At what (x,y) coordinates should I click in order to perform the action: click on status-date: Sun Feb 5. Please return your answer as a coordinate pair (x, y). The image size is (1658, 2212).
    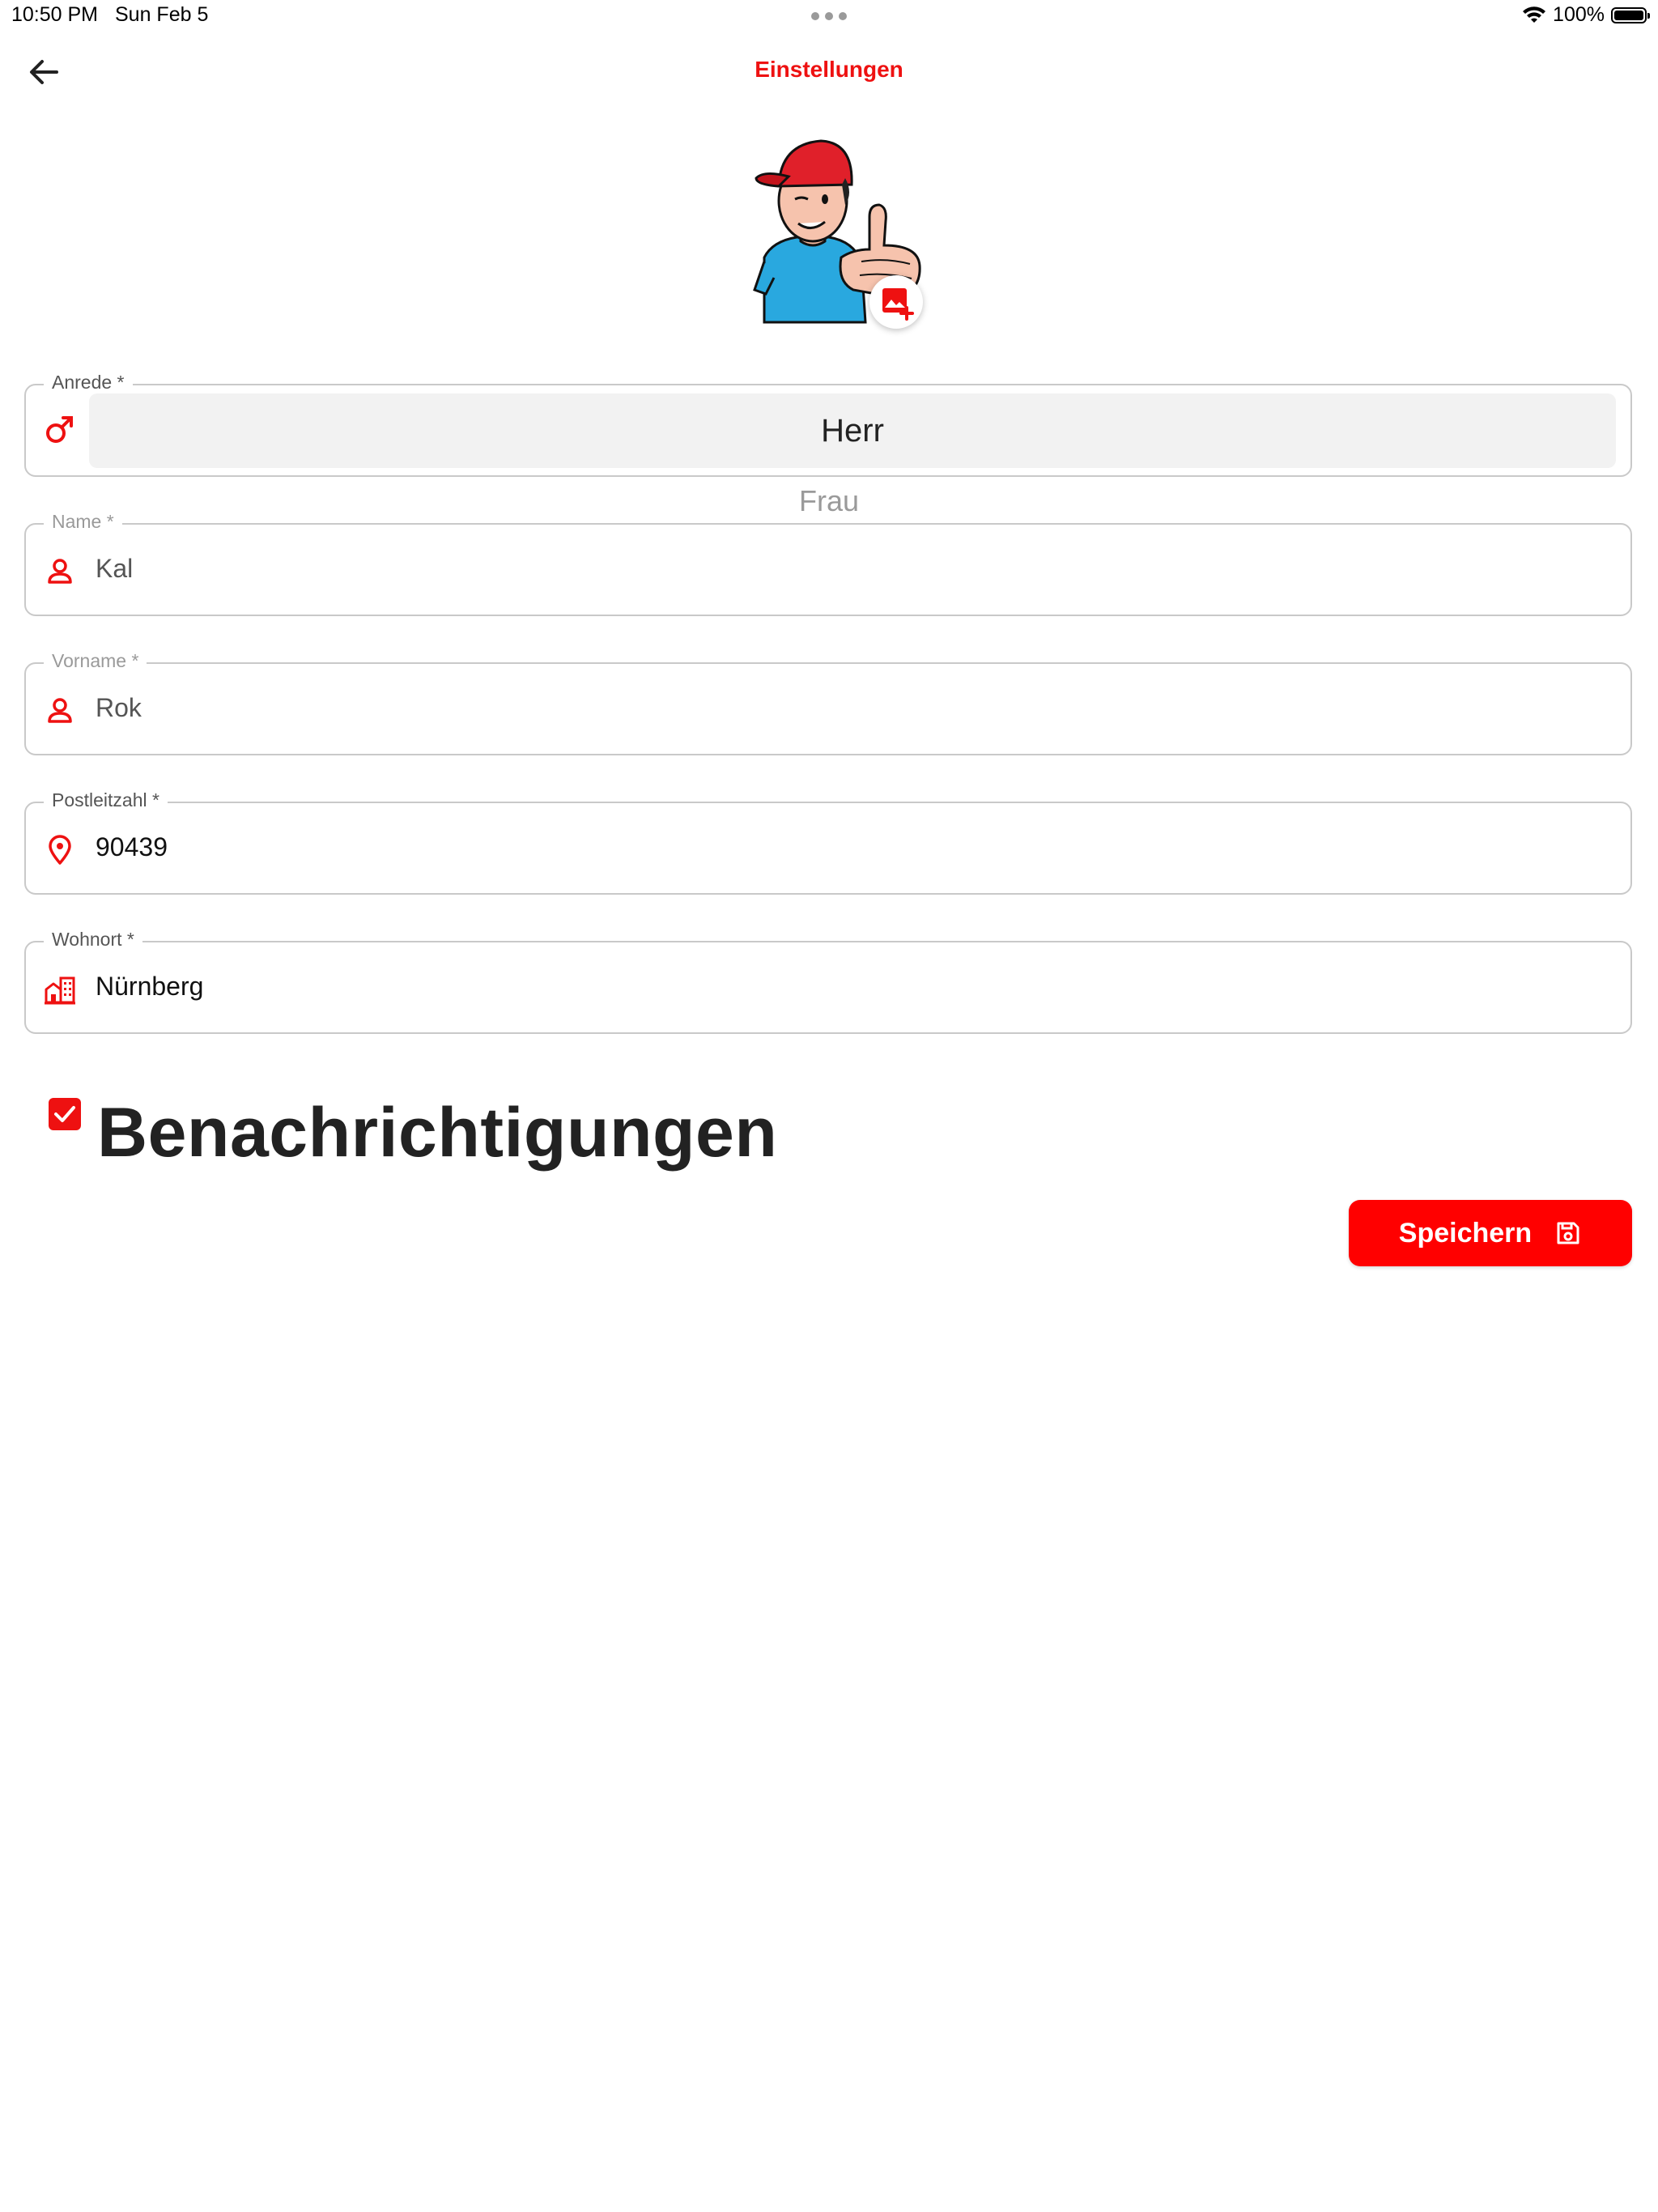
    Looking at the image, I should click on (162, 14).